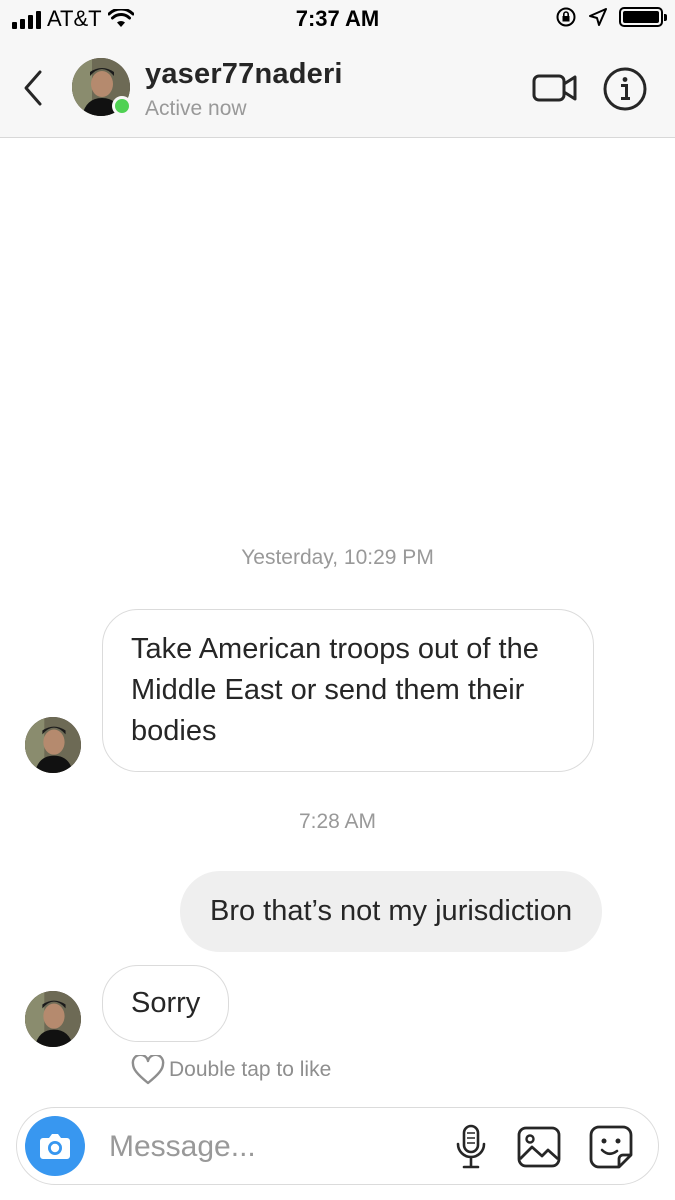 This screenshot has height=1200, width=675. Describe the element at coordinates (471, 1147) in the screenshot. I see `microphone-icon` at that location.